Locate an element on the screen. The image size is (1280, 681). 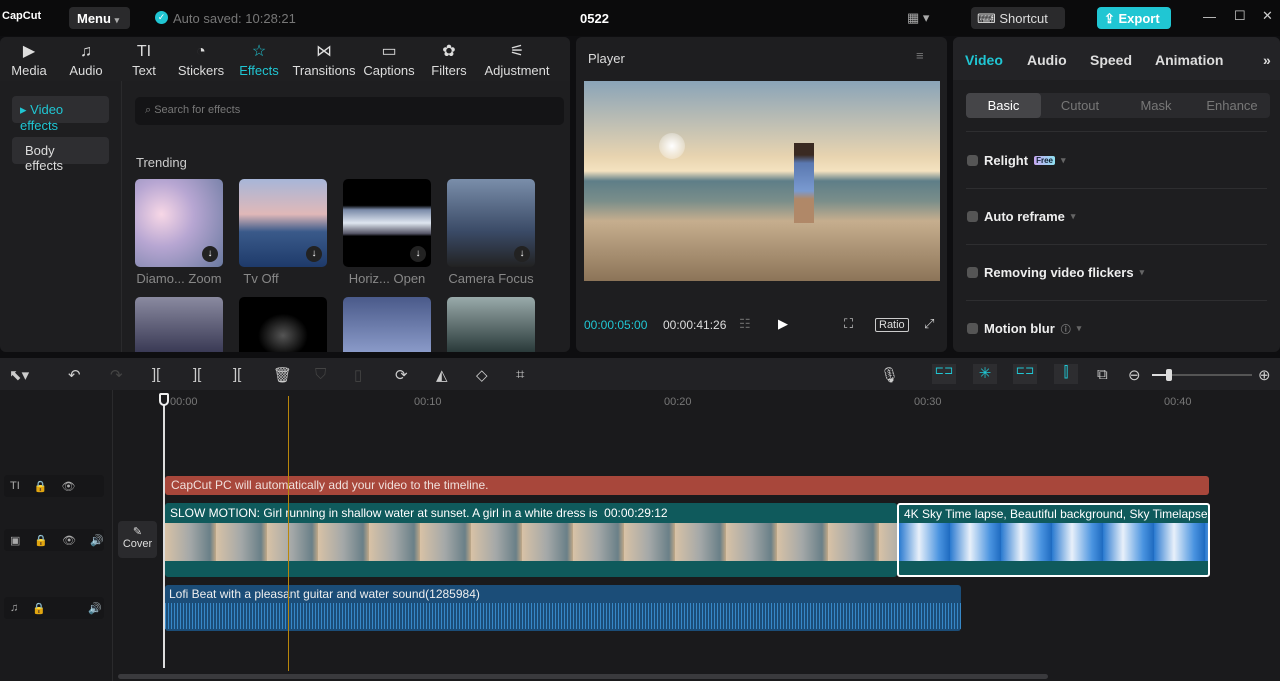
nav-captions: ▭ Captions is located at coordinates (389, 59).